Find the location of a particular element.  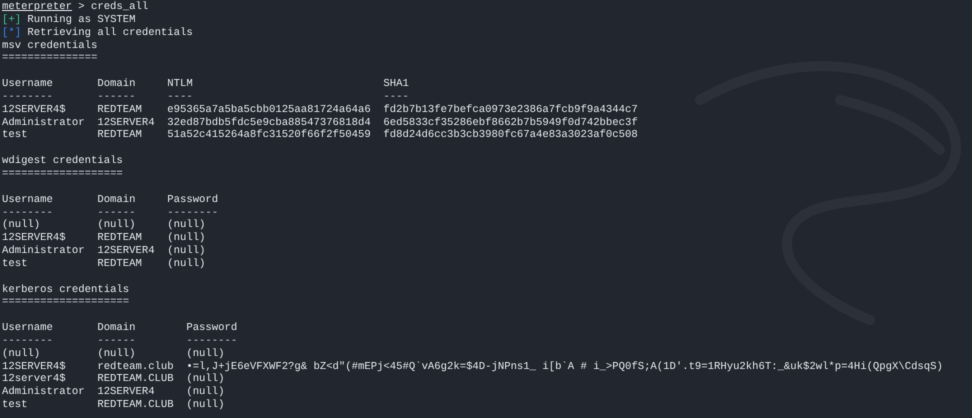

section-underline: =================== is located at coordinates (62, 174).